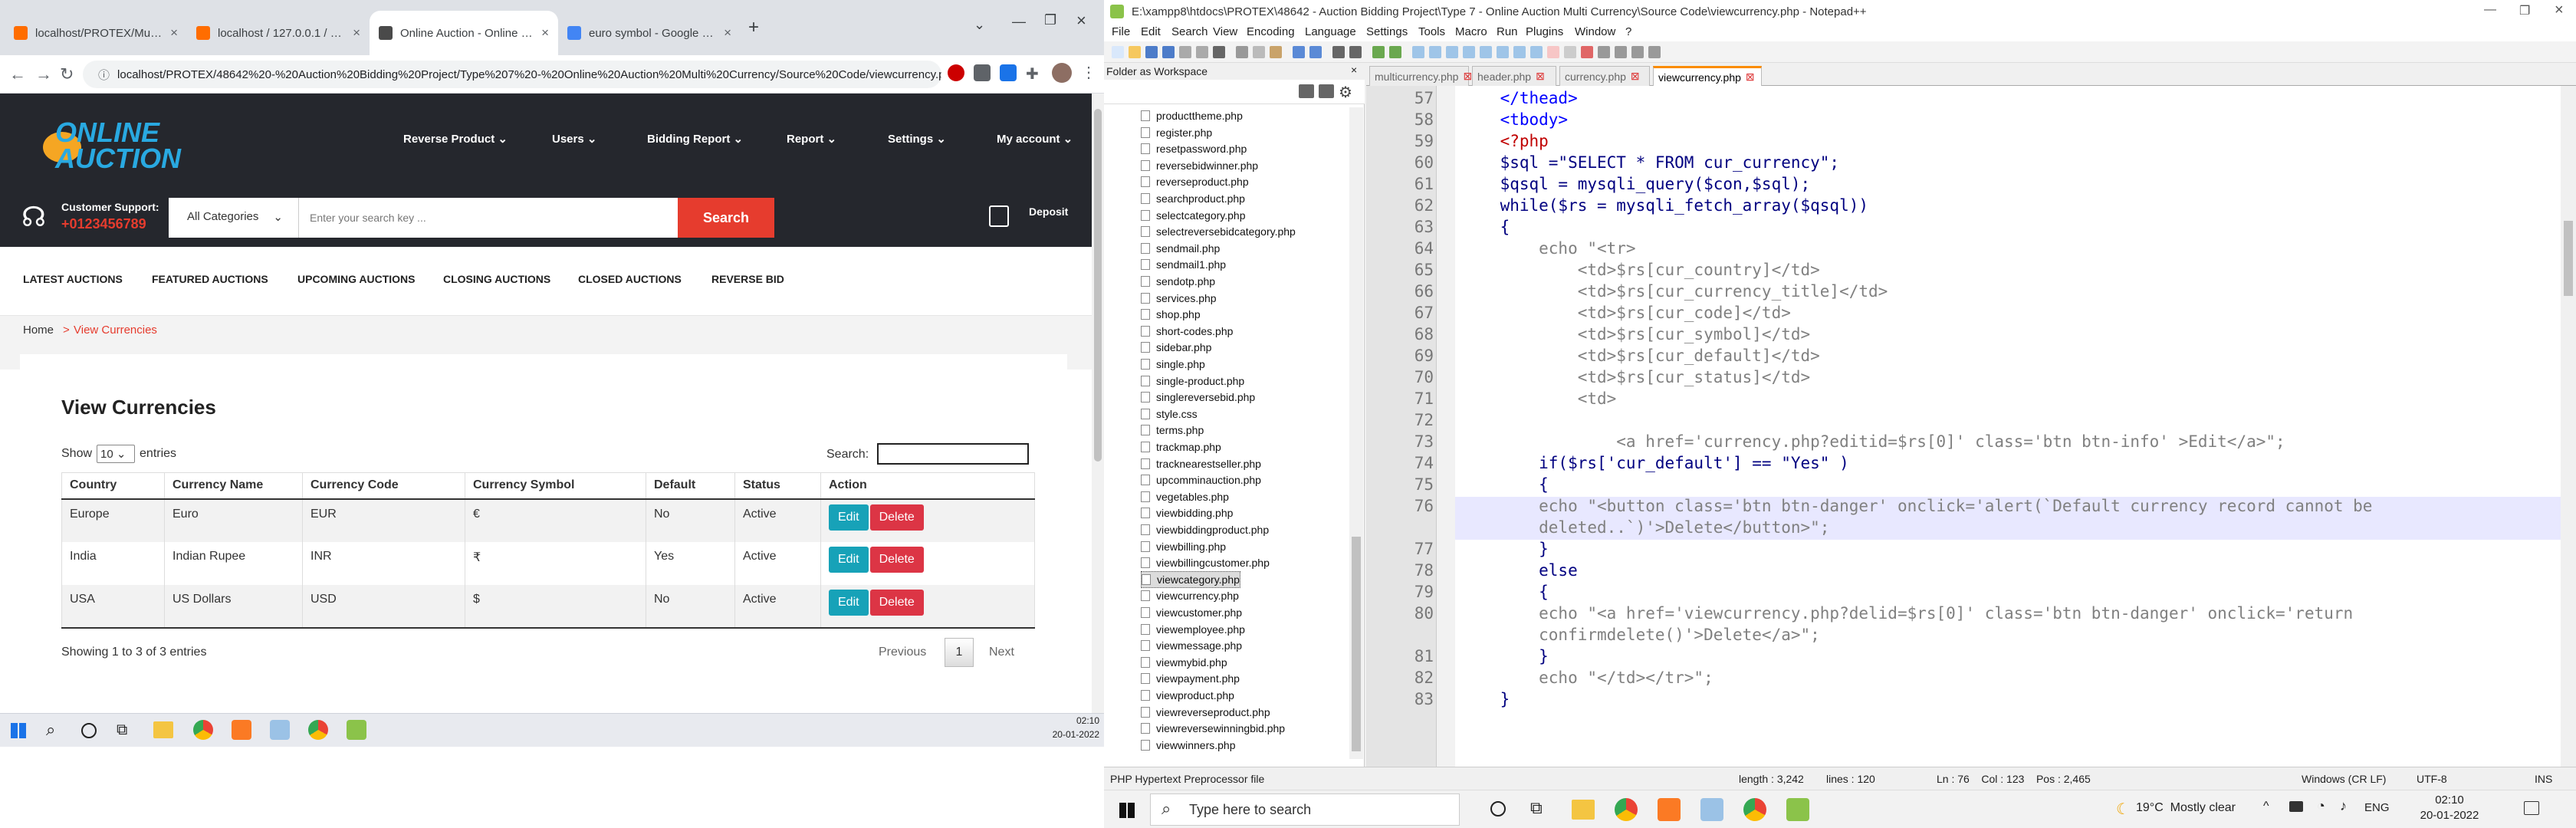 The image size is (2576, 828). What do you see at coordinates (1184, 663) in the screenshot?
I see `file-tree-item: viewmybid.php` at bounding box center [1184, 663].